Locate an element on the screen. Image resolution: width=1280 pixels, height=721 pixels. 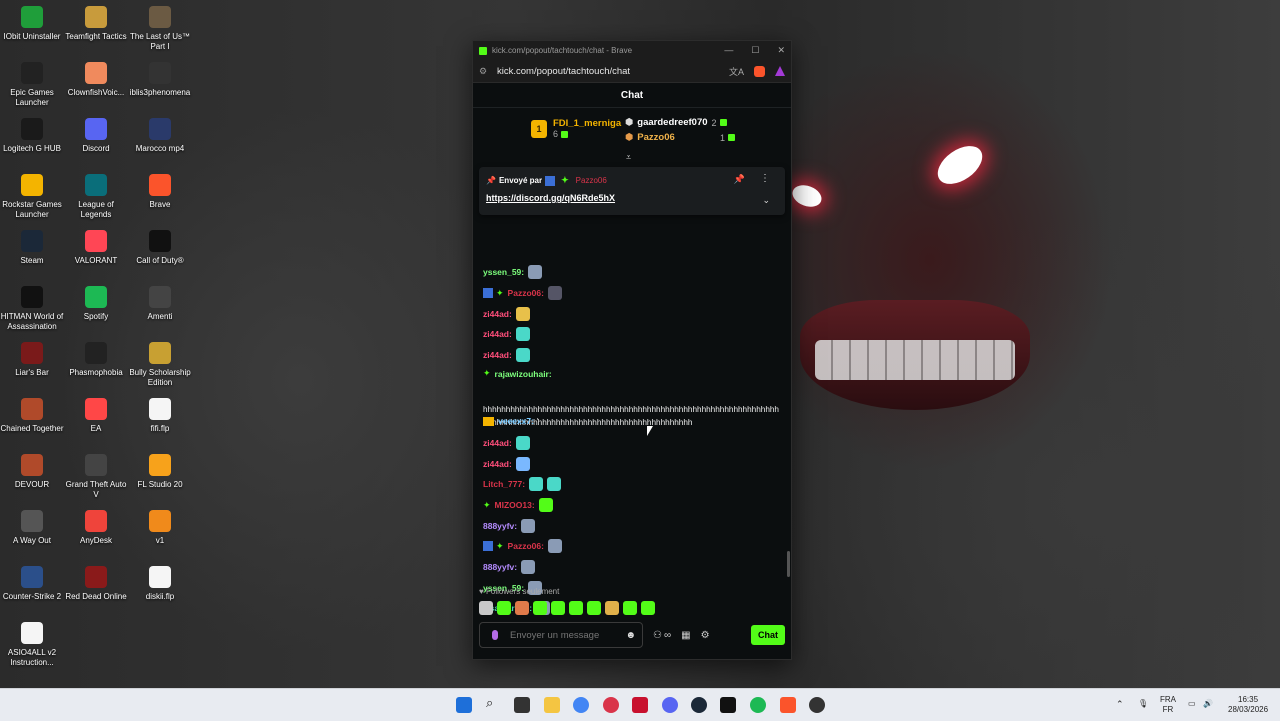
desktop-icon: Bully Scholarship Edition is located at coordinates (160, 365).